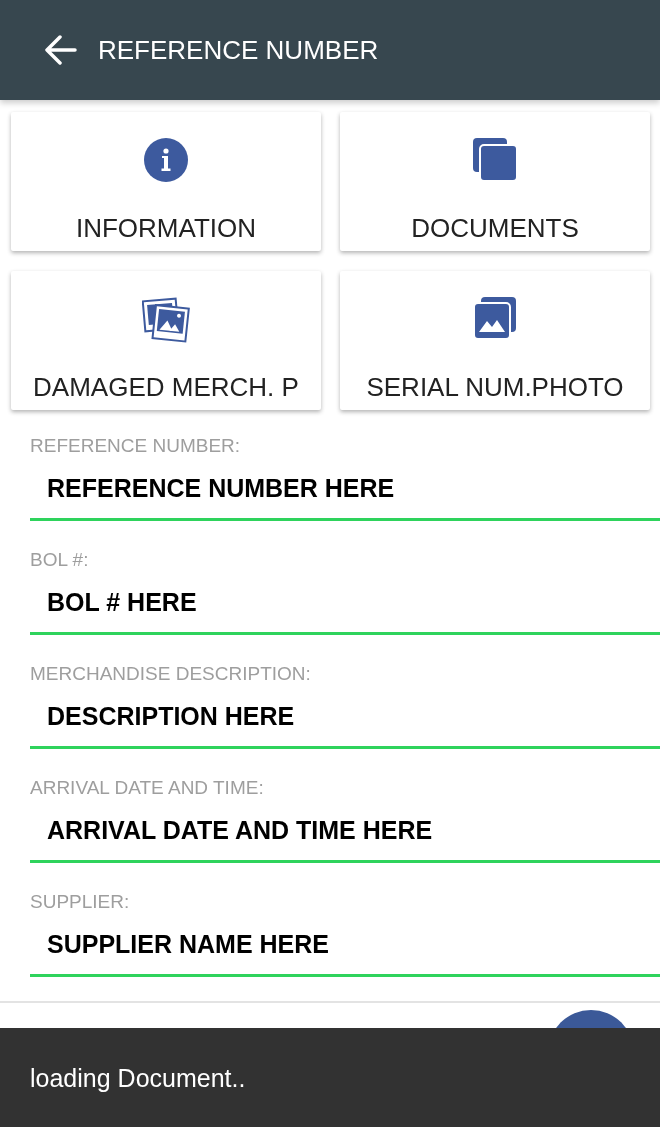 This screenshot has width=660, height=1127. Describe the element at coordinates (495, 181) in the screenshot. I see `menu-tile: DOCUMENTS` at that location.